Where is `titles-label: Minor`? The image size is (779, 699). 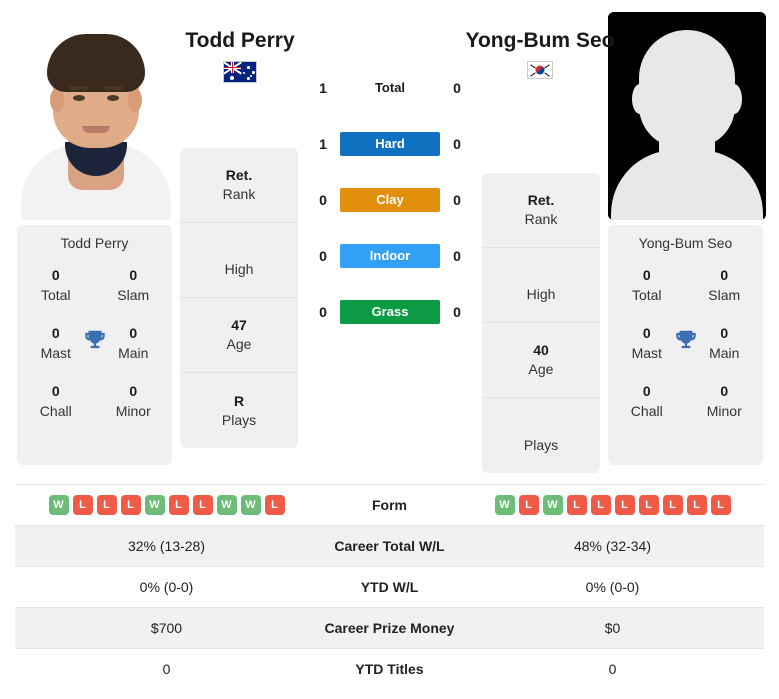
titles-label: Minor is located at coordinates (724, 411).